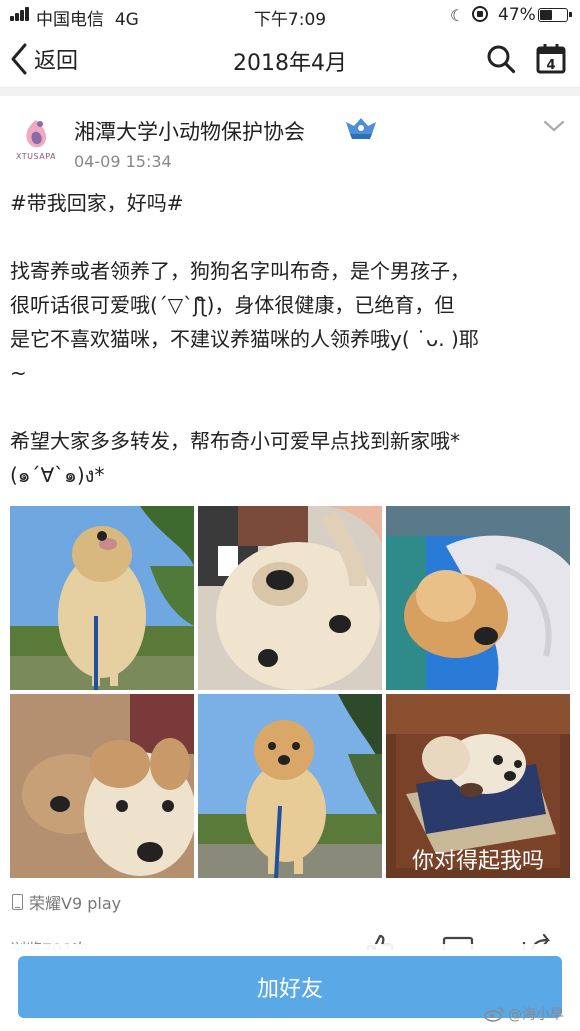 The width and height of the screenshot is (580, 1031). I want to click on battery-icon, so click(555, 15).